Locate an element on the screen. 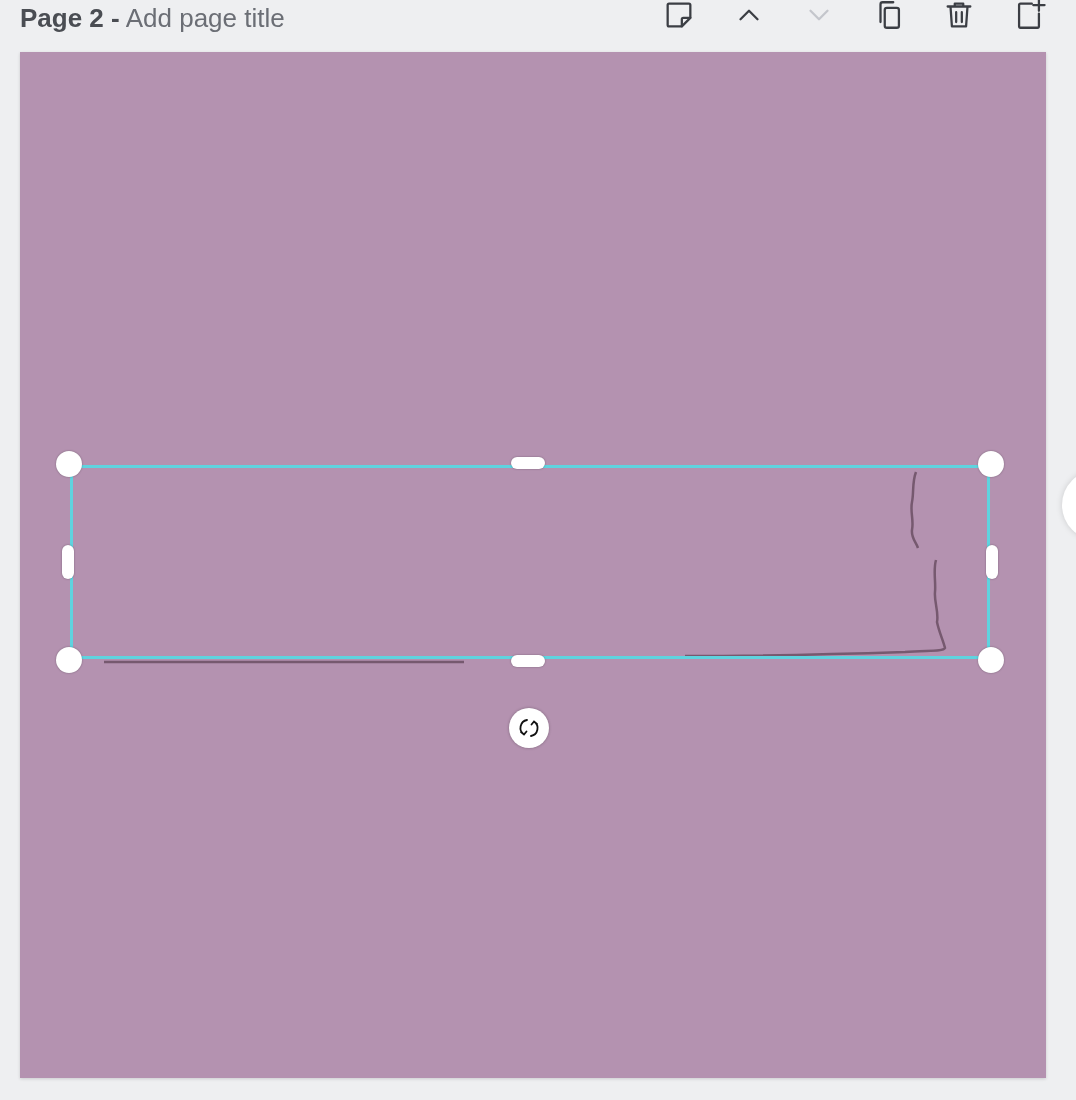  rotate-button is located at coordinates (529, 728).